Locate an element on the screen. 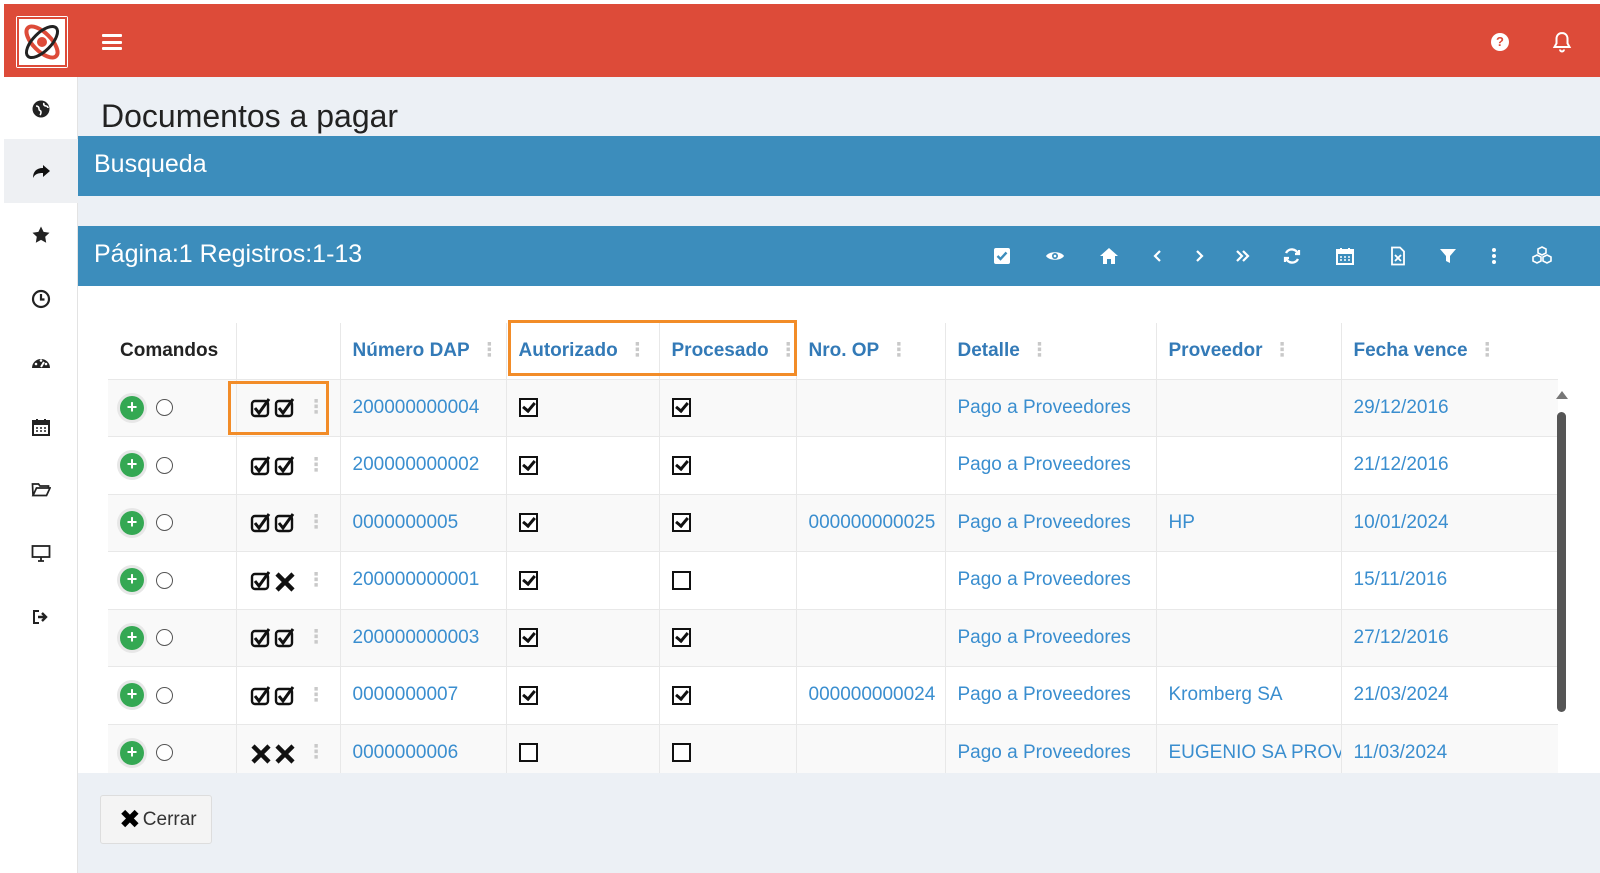 Image resolution: width=1600 pixels, height=873 pixels. column-header-numero-dap: Número DAP ⋮ is located at coordinates (423, 351).